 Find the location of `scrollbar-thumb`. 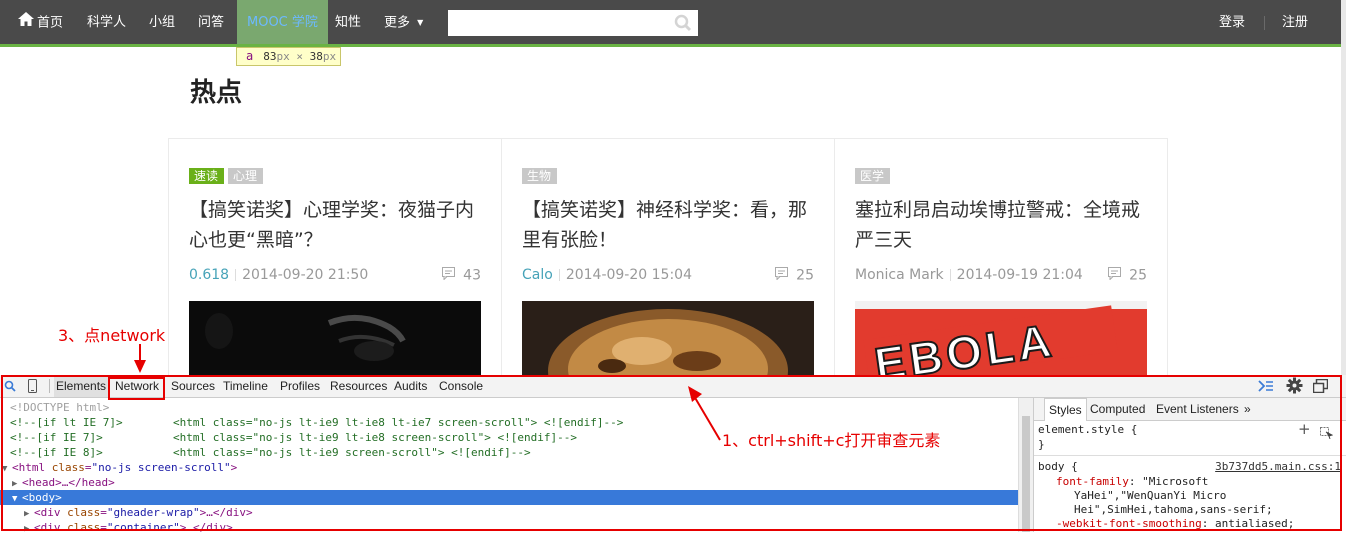

scrollbar-thumb is located at coordinates (1026, 474).